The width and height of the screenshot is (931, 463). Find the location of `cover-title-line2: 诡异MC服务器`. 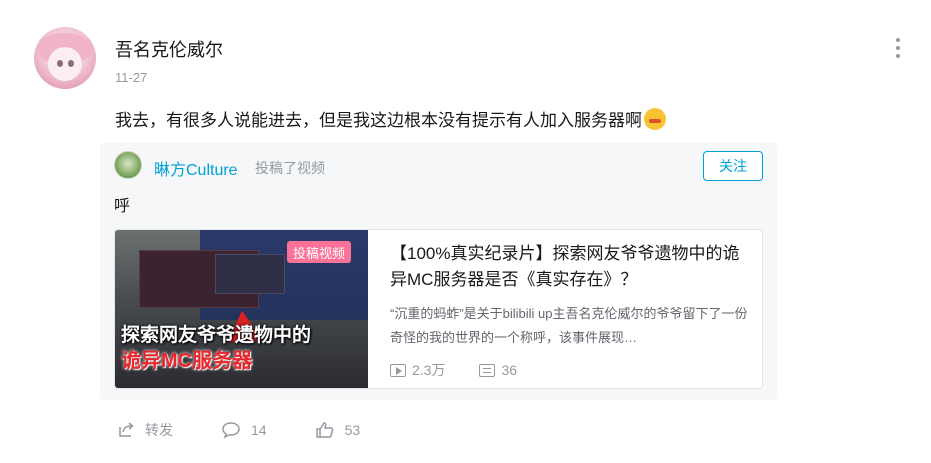

cover-title-line2: 诡异MC服务器 is located at coordinates (187, 361).